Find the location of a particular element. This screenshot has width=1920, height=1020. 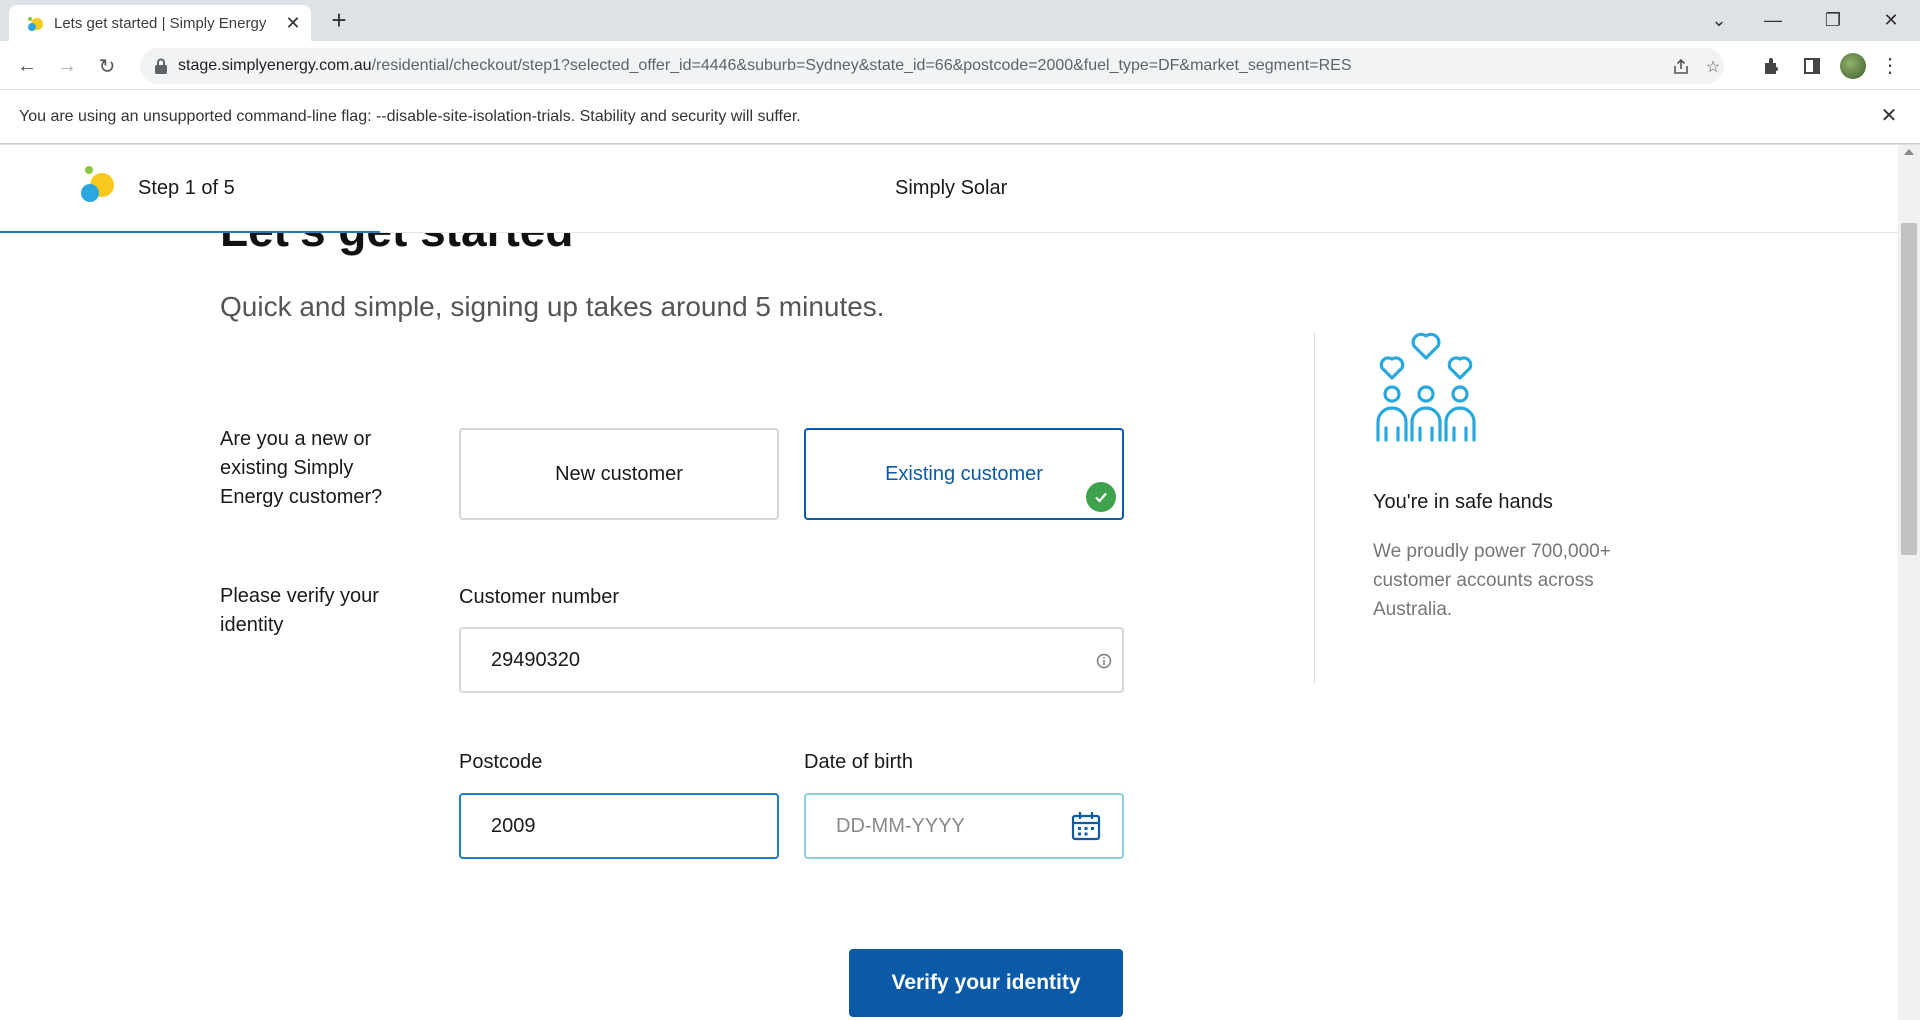

window-close-icon: ✕ is located at coordinates (1891, 20).